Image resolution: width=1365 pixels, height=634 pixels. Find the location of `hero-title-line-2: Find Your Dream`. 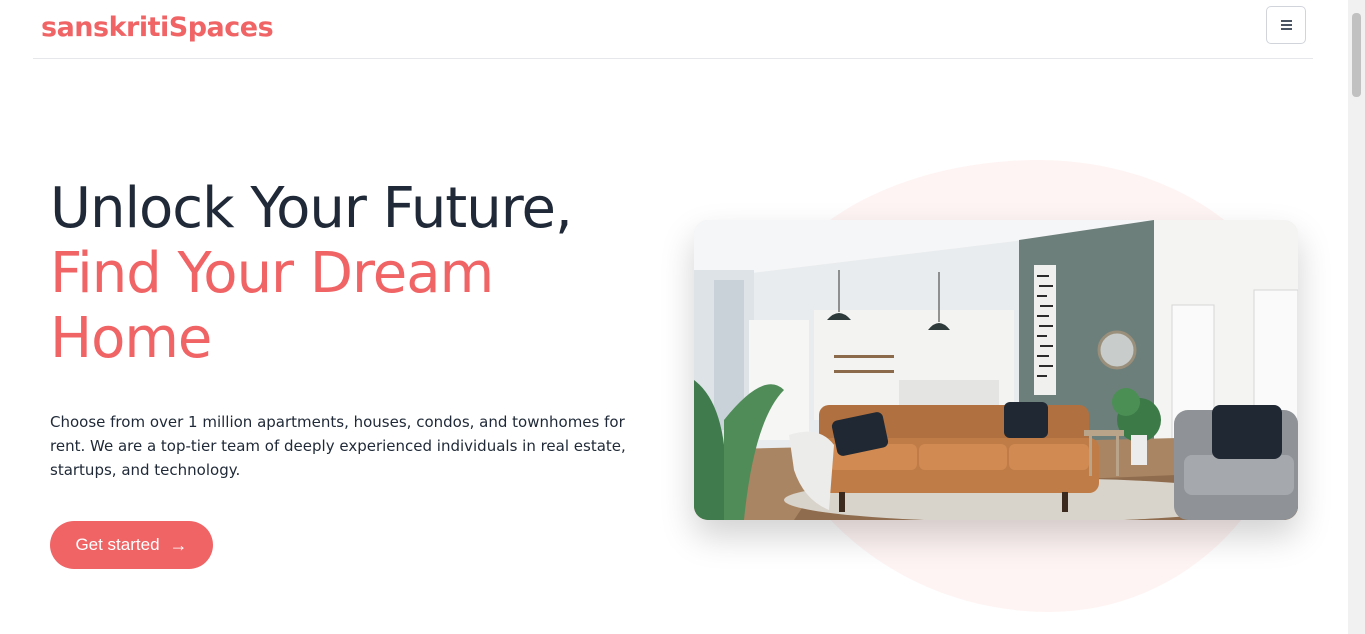

hero-title-line-2: Find Your Dream is located at coordinates (272, 273).